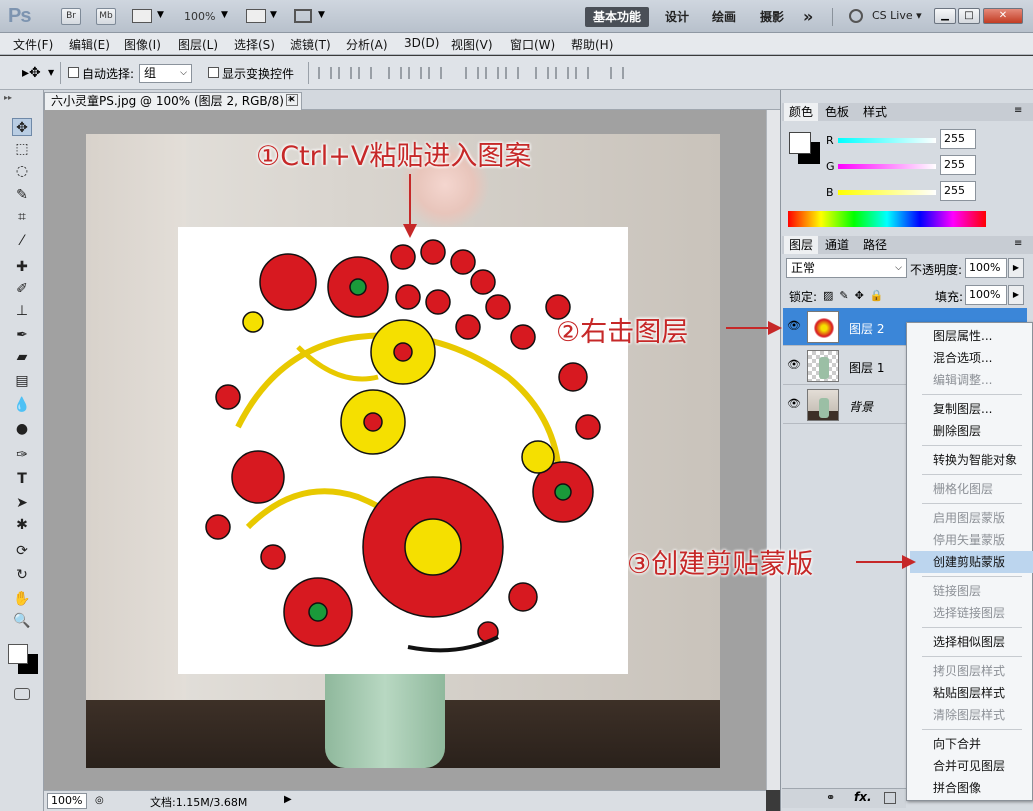 The height and width of the screenshot is (811, 1033). What do you see at coordinates (957, 431) in the screenshot?
I see `menu-item-delete-layer: 删除图层` at bounding box center [957, 431].